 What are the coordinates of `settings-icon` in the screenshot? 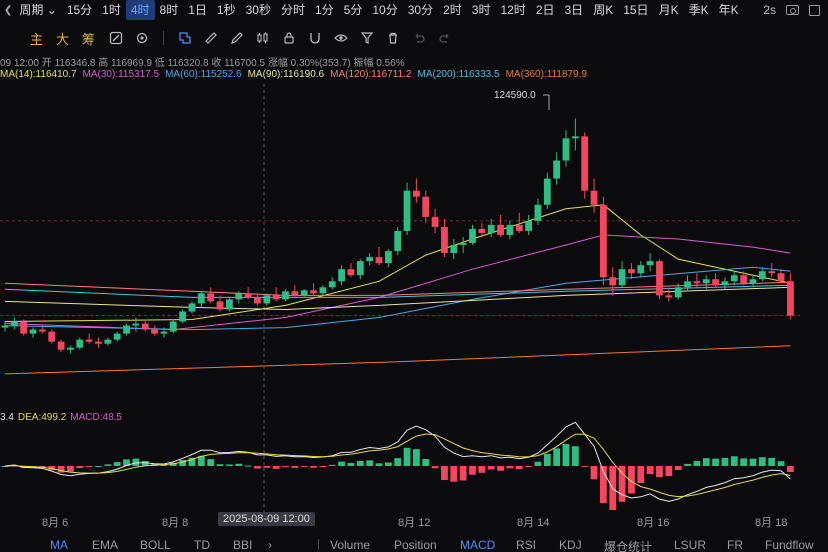 It's located at (142, 38).